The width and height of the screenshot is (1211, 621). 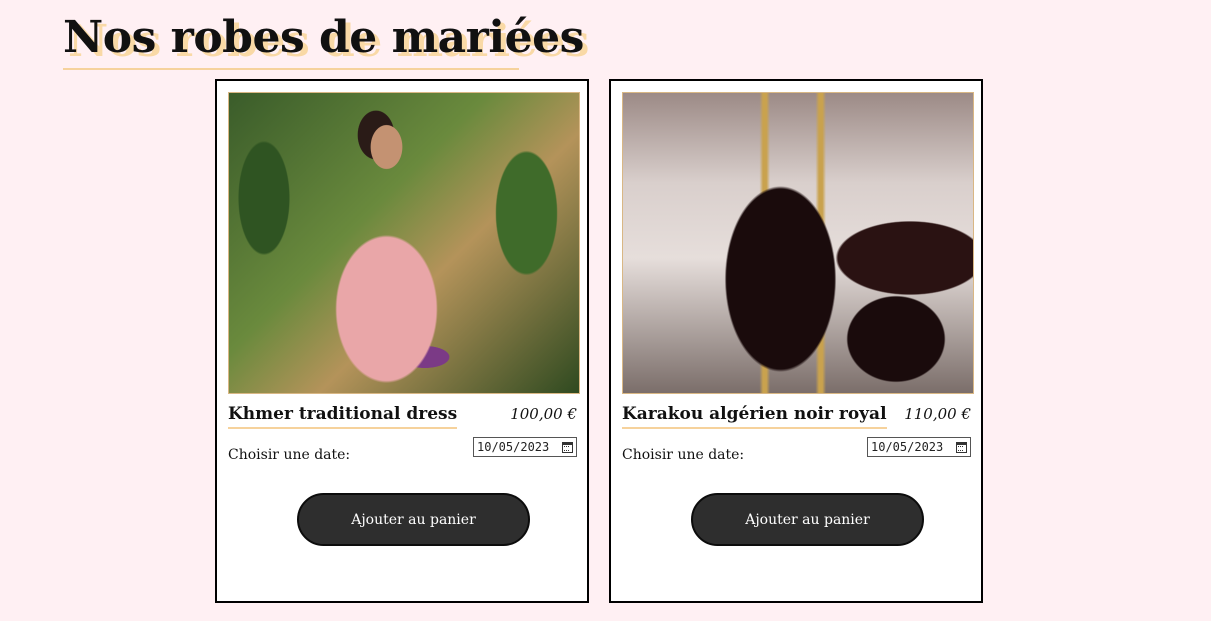 What do you see at coordinates (543, 414) in the screenshot?
I see `product-price: 100,00 €` at bounding box center [543, 414].